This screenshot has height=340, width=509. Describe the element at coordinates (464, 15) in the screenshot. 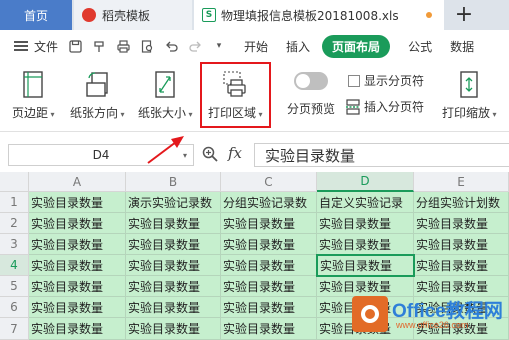

I see `new-tab-plus-icon: +` at that location.